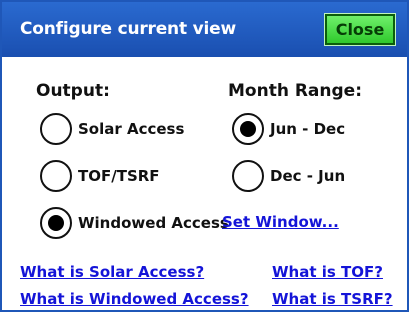  Describe the element at coordinates (131, 129) in the screenshot. I see `radio-label: Solar Access` at that location.